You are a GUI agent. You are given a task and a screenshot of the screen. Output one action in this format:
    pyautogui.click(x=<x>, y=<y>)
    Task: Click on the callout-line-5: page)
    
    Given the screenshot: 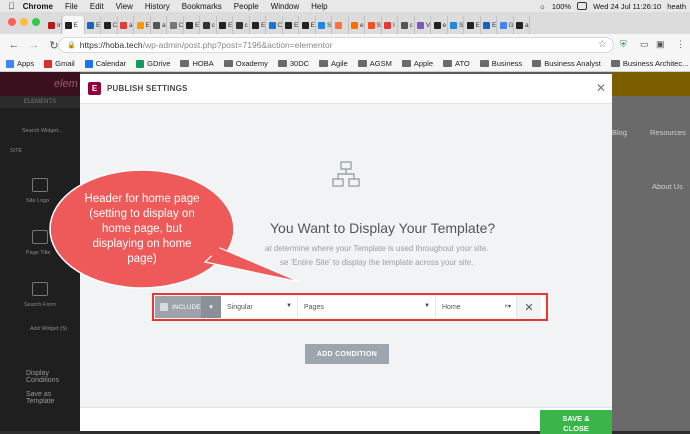 What is the action you would take?
    pyautogui.click(x=142, y=259)
    